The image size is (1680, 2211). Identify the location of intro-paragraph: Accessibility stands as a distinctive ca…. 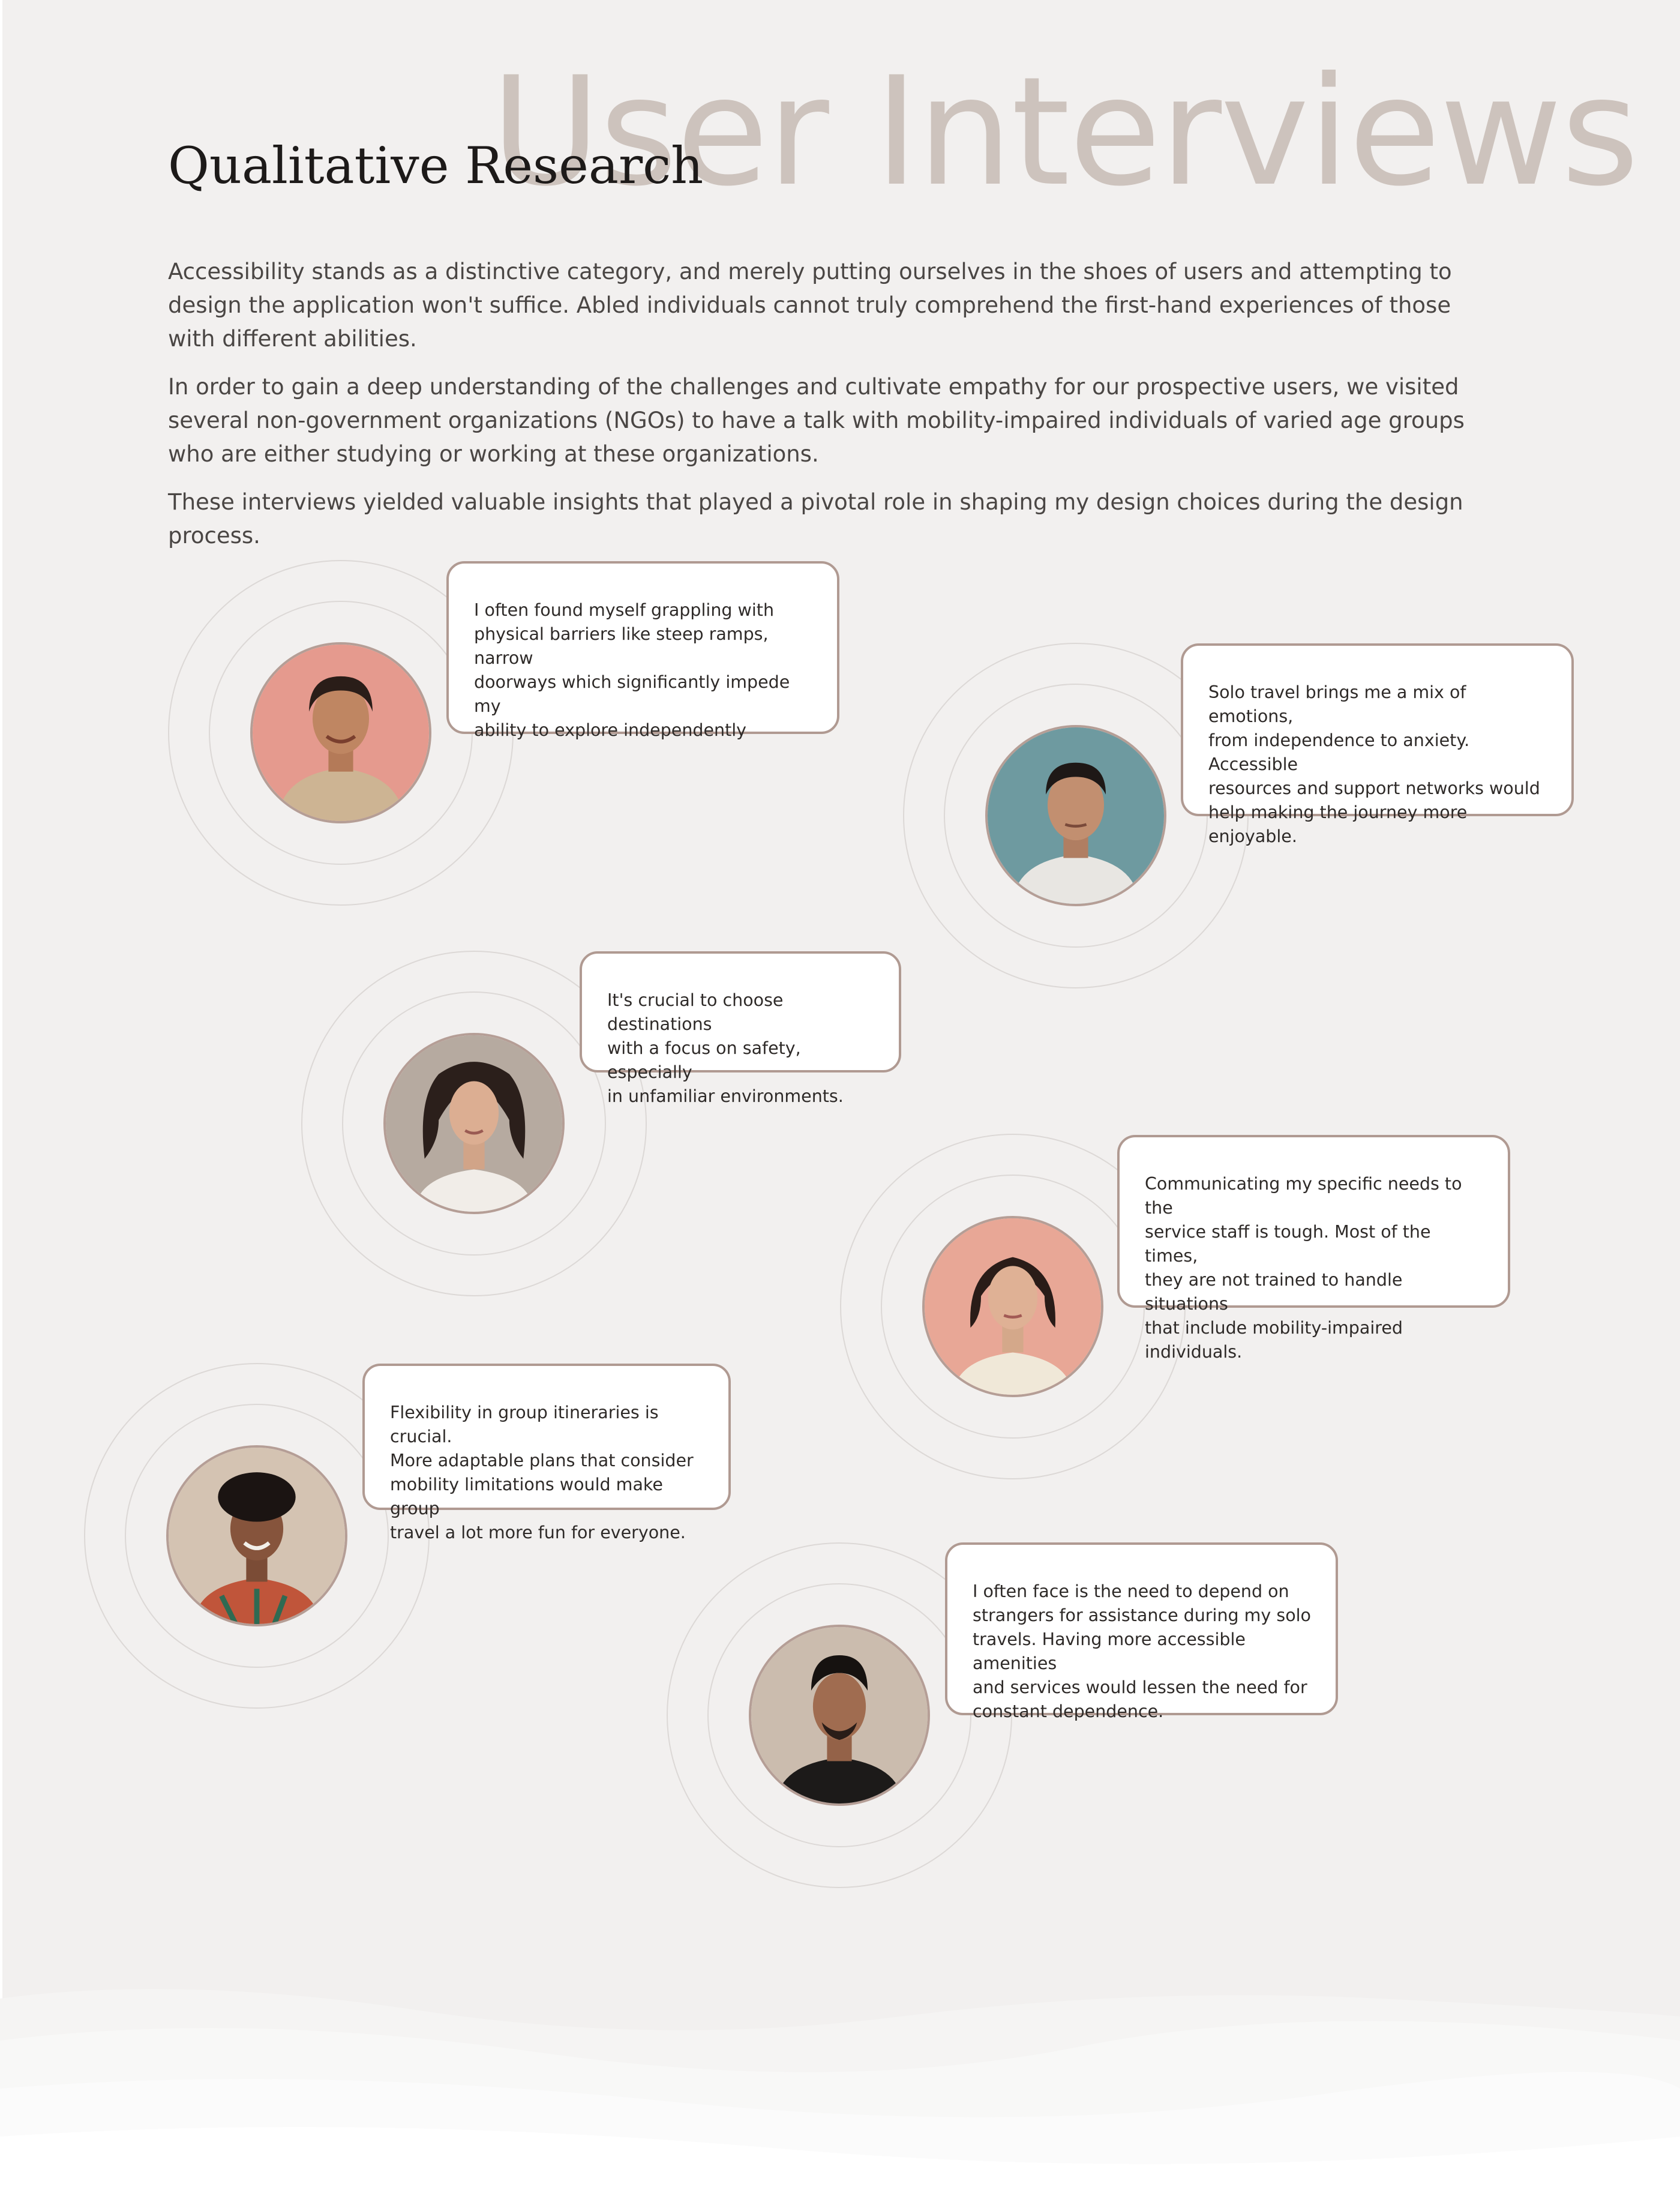
(810, 305).